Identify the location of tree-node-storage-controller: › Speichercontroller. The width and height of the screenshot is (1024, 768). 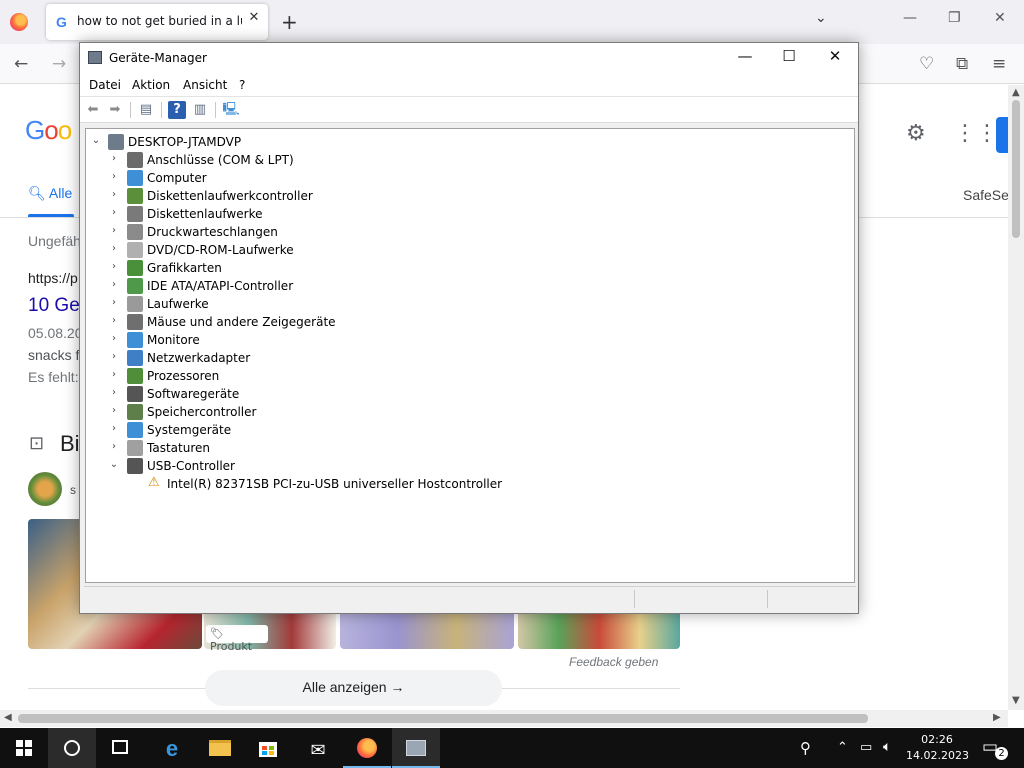
(286, 412).